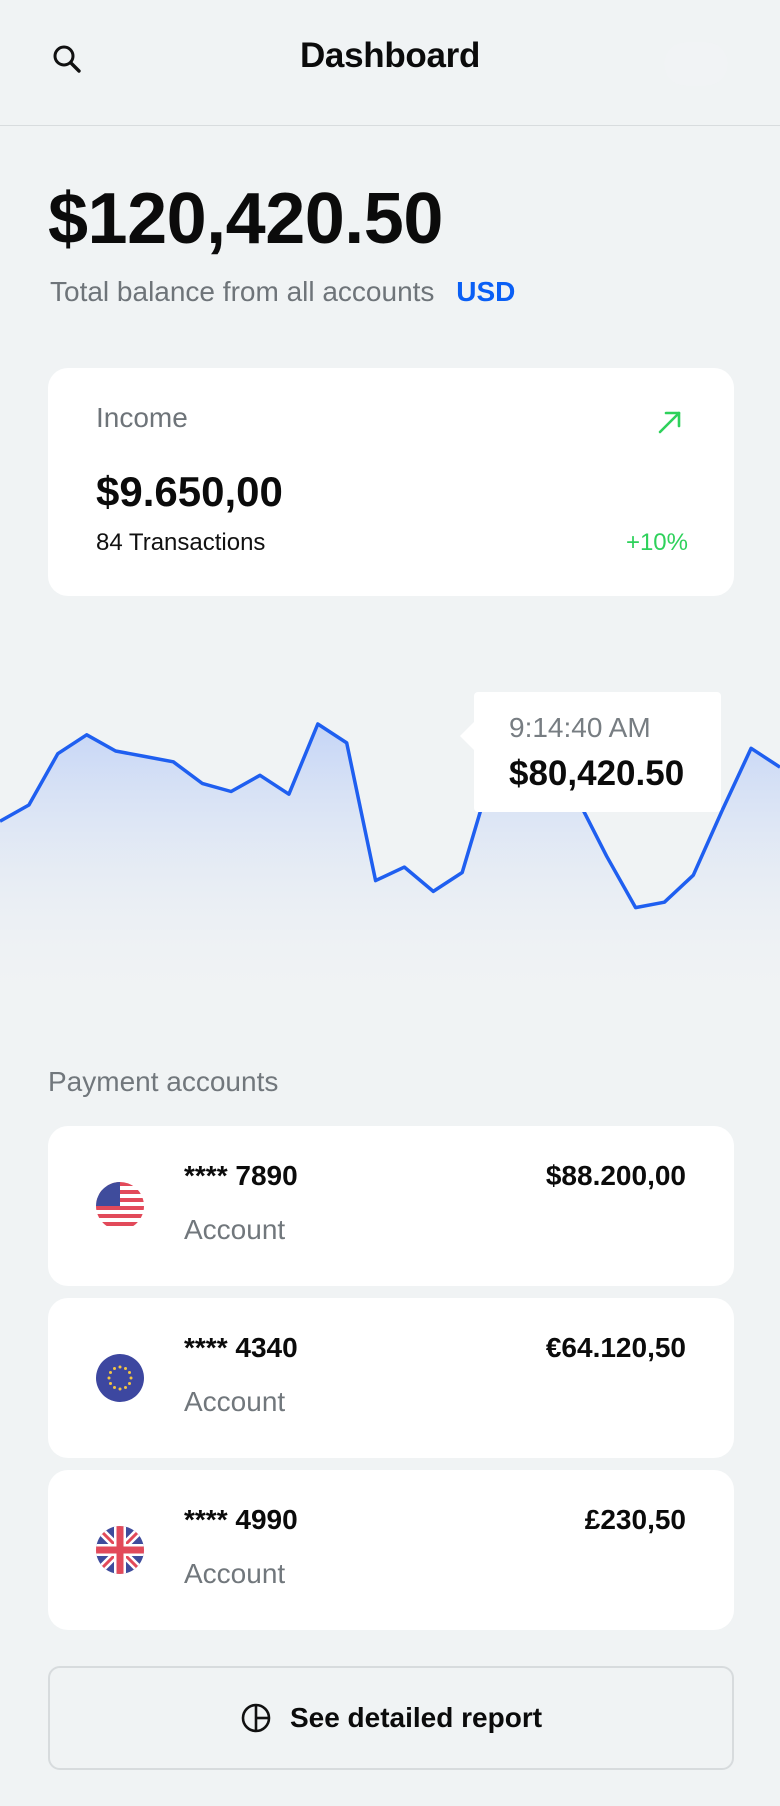 The image size is (780, 1806). I want to click on account-number: **** 7890, so click(241, 1175).